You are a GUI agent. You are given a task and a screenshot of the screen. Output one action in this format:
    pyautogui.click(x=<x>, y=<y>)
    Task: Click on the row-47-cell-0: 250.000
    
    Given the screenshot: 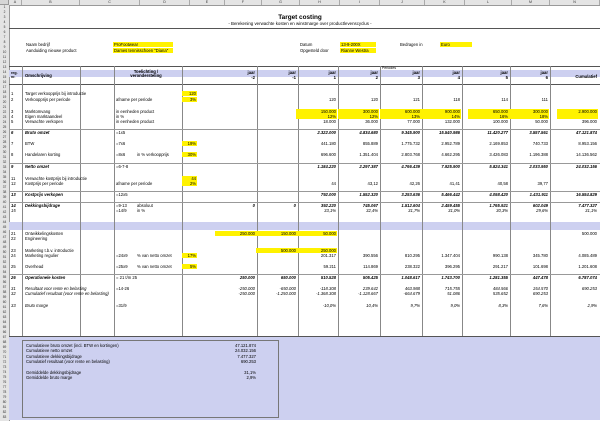 What is the action you would take?
    pyautogui.click(x=247, y=277)
    